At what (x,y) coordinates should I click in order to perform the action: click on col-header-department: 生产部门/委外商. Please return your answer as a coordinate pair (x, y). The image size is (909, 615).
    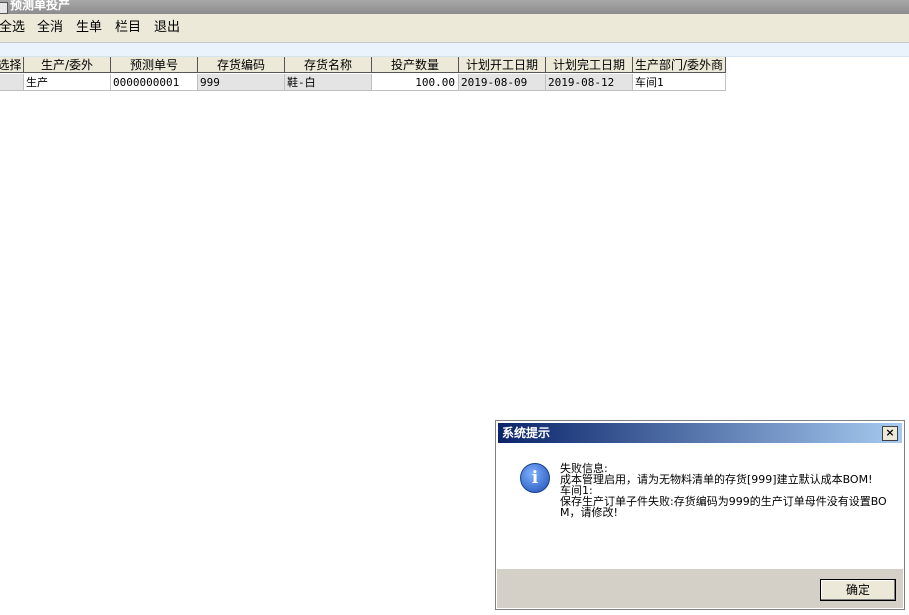
    Looking at the image, I should click on (679, 65).